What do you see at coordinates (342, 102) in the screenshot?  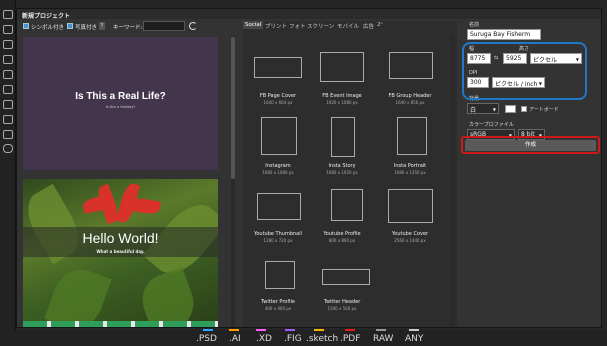 I see `template-size: 1920 x 1080 px` at bounding box center [342, 102].